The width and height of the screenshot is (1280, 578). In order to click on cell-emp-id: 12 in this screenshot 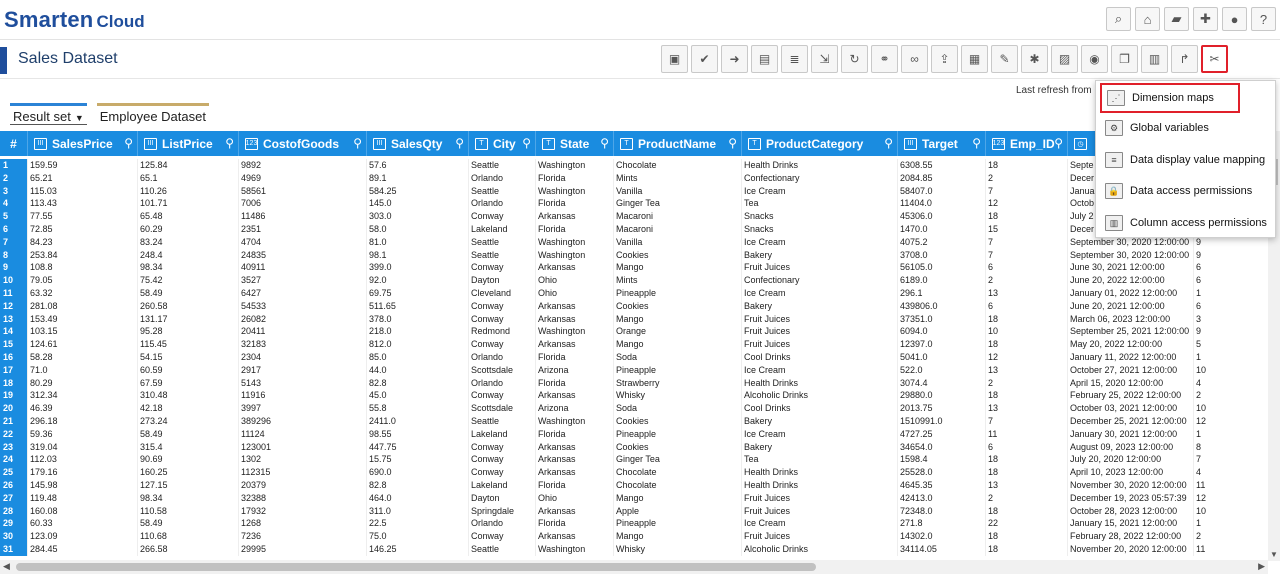, I will do `click(1027, 357)`.